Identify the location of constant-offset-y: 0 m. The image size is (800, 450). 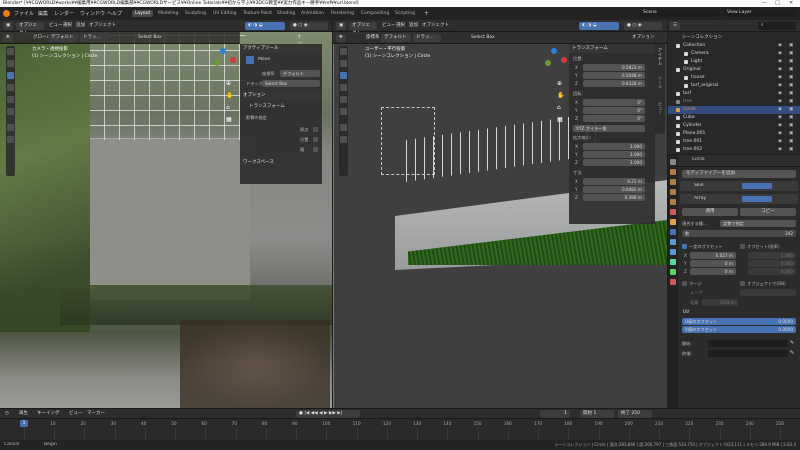
(713, 263).